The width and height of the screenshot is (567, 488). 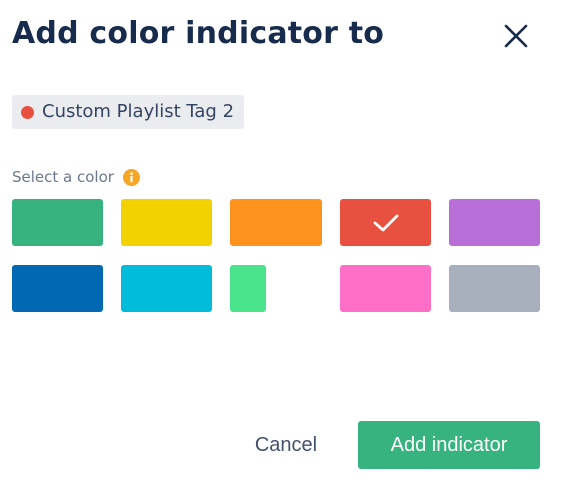 I want to click on info-glyph, so click(x=131, y=176).